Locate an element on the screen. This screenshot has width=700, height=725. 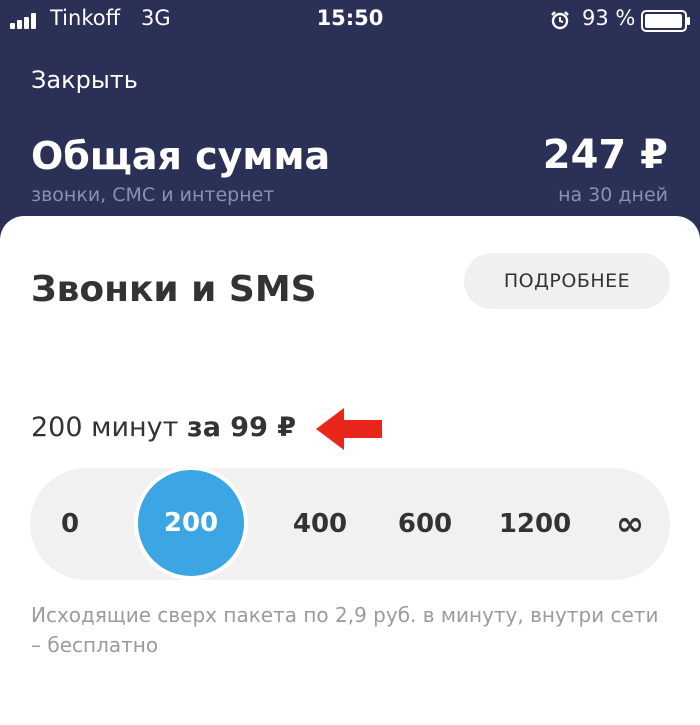
option-unlimited: ∞ is located at coordinates (630, 524).